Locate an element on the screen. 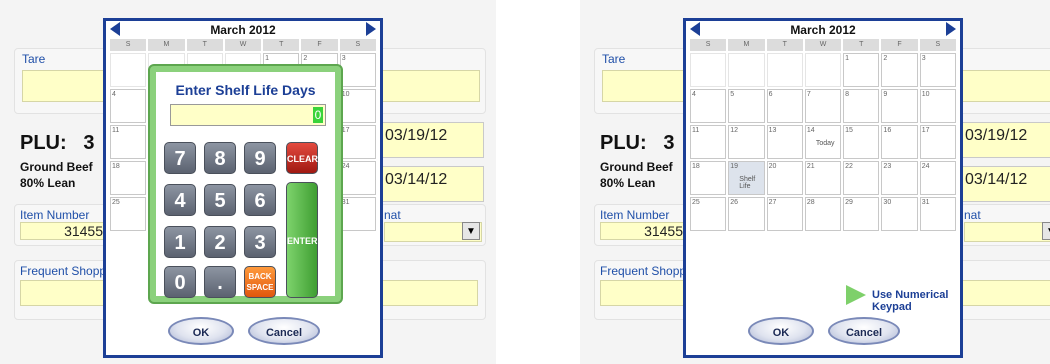 Image resolution: width=1050 pixels, height=364 pixels. calendar-day-6: 6 is located at coordinates (784, 106).